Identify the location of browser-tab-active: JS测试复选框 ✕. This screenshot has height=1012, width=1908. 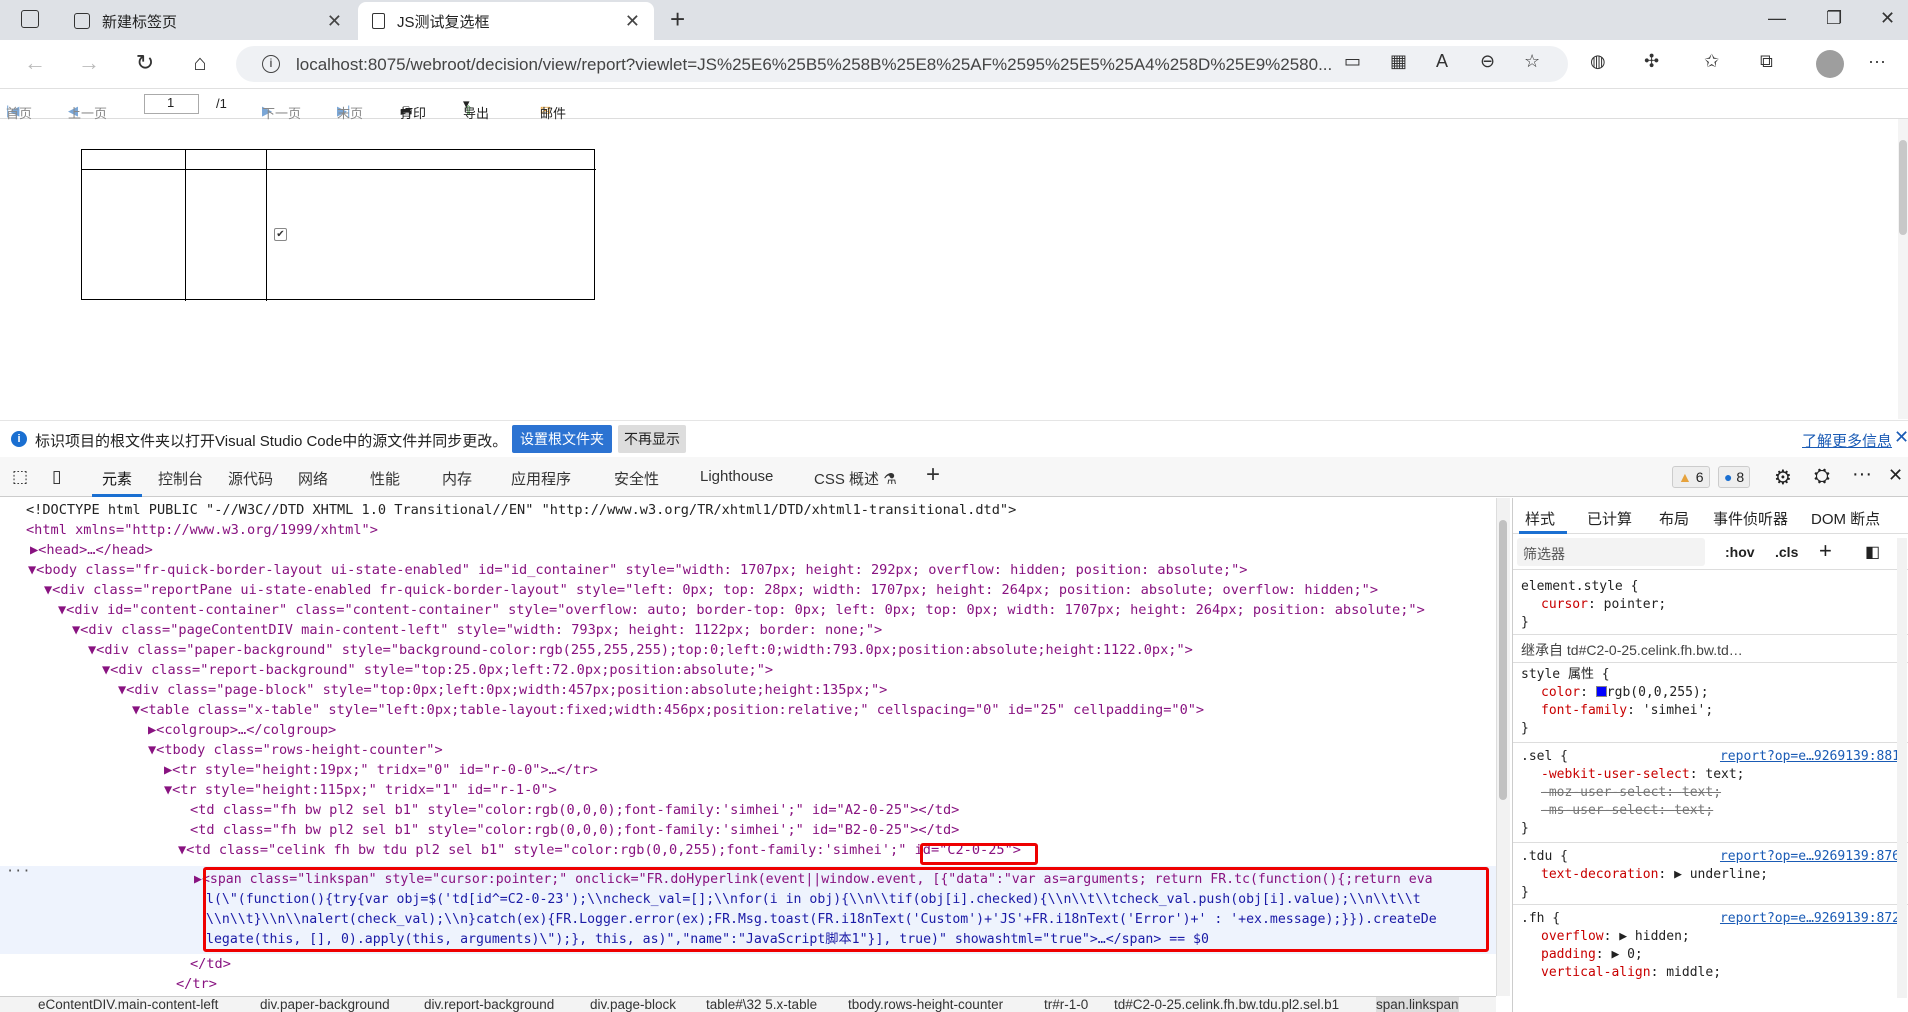
(506, 21).